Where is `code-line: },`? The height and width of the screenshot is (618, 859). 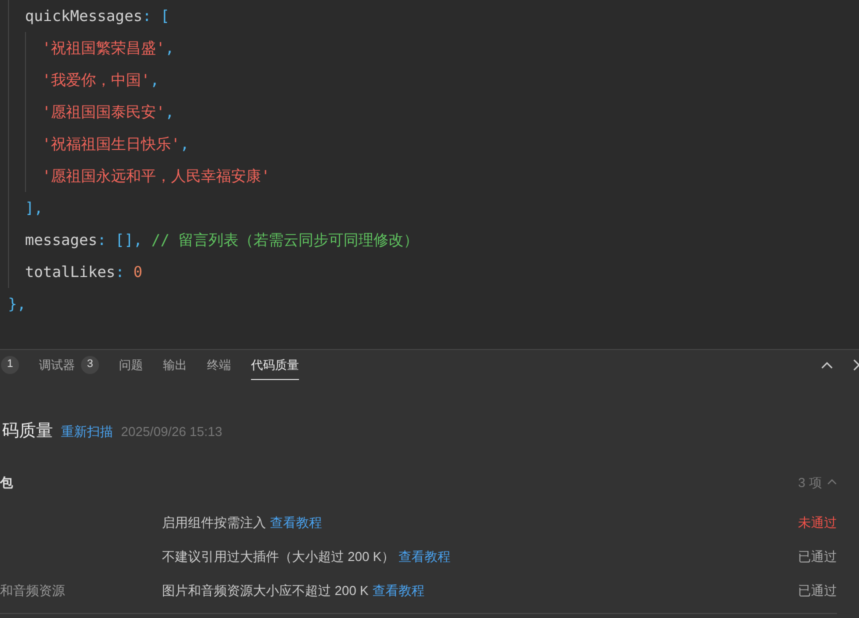 code-line: }, is located at coordinates (17, 304).